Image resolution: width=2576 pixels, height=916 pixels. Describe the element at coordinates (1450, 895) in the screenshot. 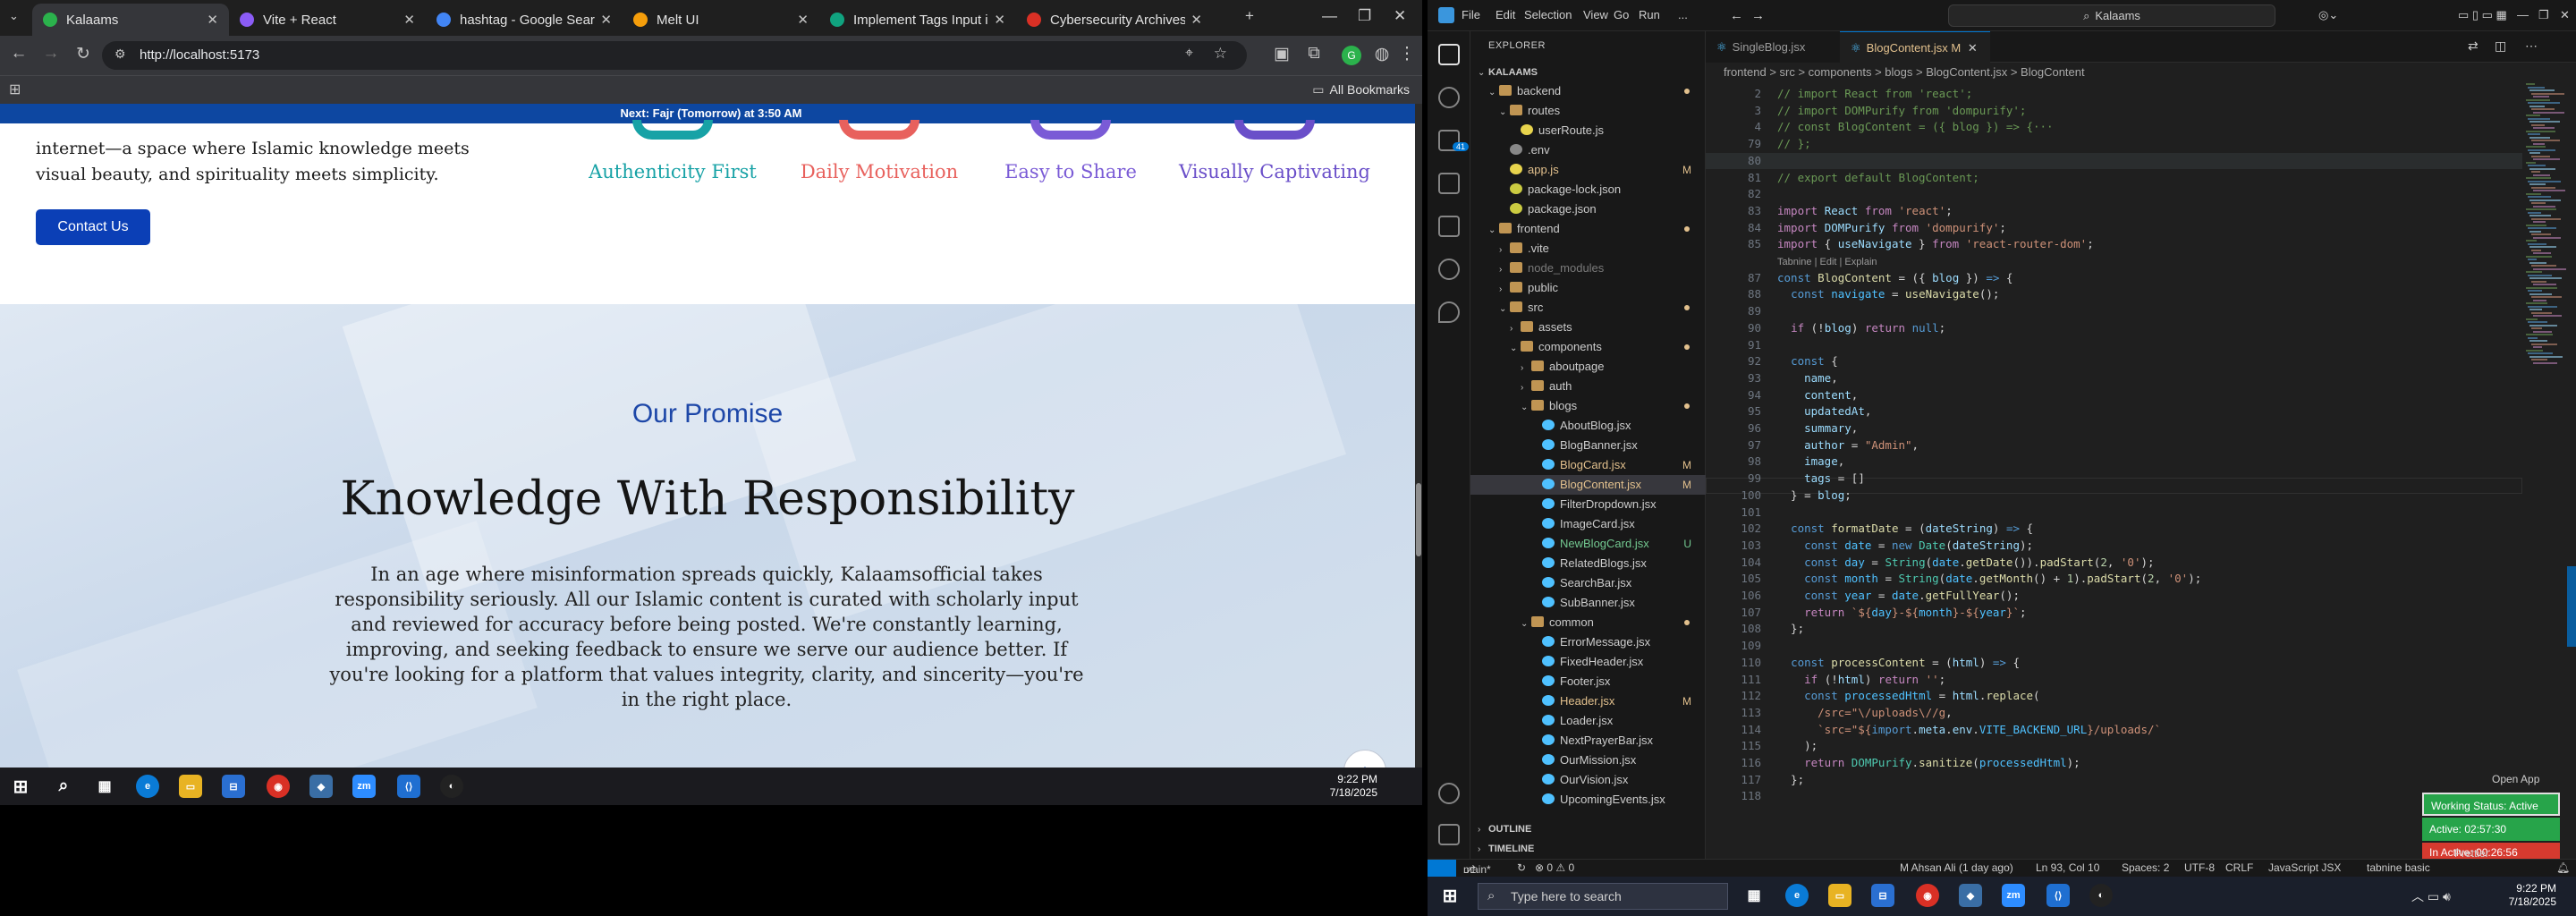

I see `windows-start-icon: ⊞` at that location.